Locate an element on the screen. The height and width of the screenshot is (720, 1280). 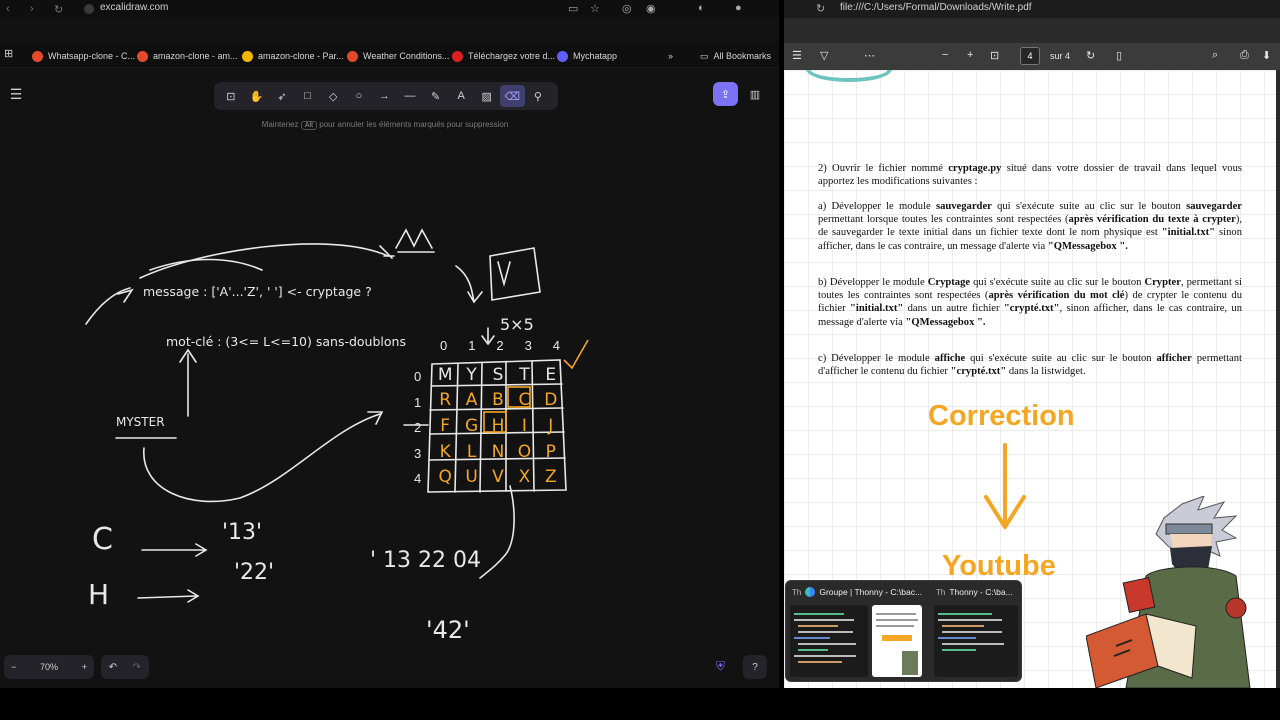
hamburger-menu-icon: ☰ is located at coordinates (16, 96).